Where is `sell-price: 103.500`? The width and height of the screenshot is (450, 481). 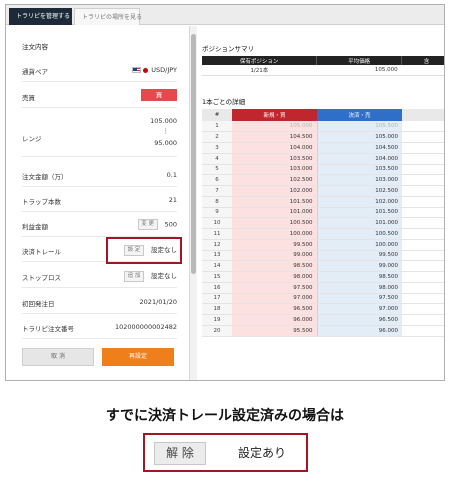 sell-price: 103.500 is located at coordinates (359, 170).